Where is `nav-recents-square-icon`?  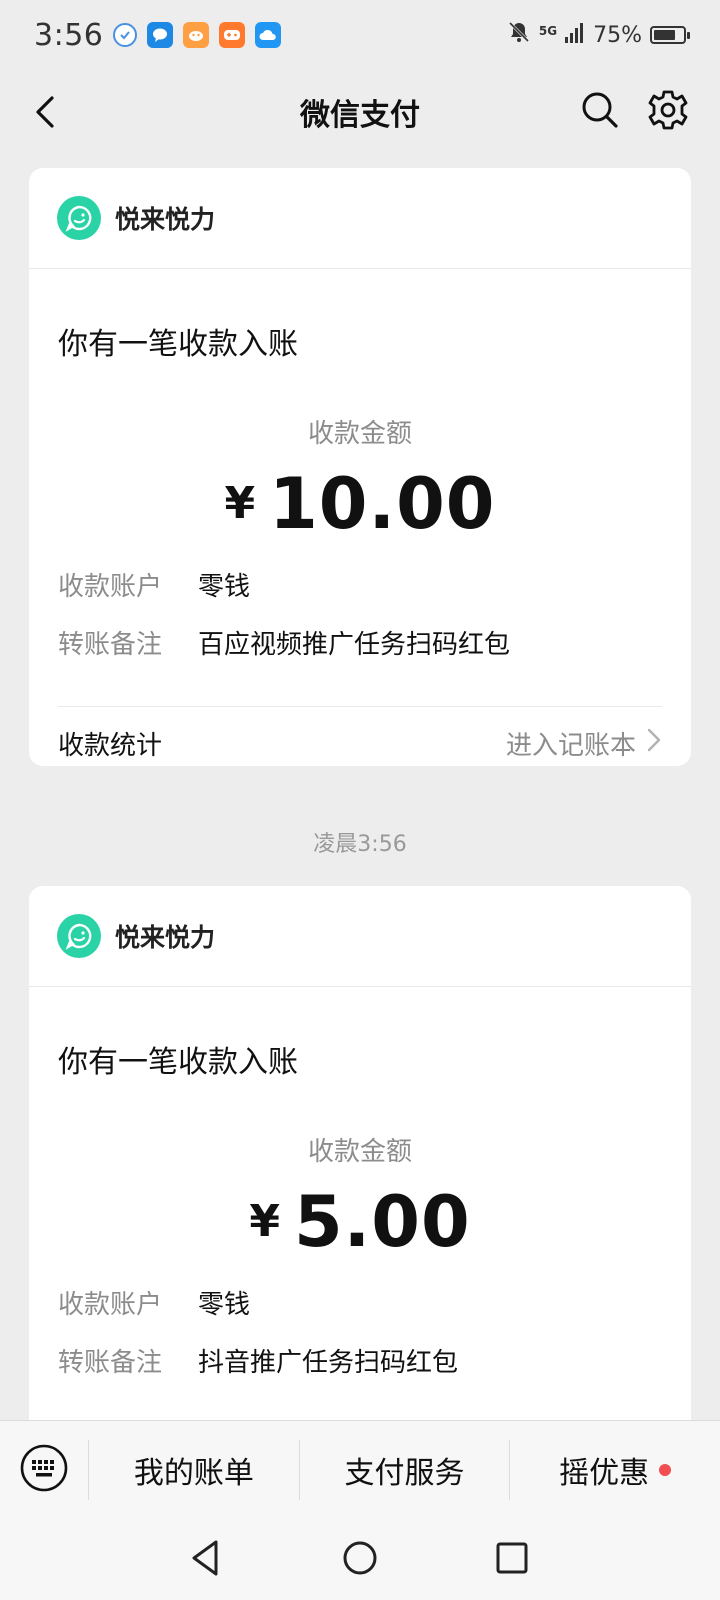 nav-recents-square-icon is located at coordinates (512, 1558).